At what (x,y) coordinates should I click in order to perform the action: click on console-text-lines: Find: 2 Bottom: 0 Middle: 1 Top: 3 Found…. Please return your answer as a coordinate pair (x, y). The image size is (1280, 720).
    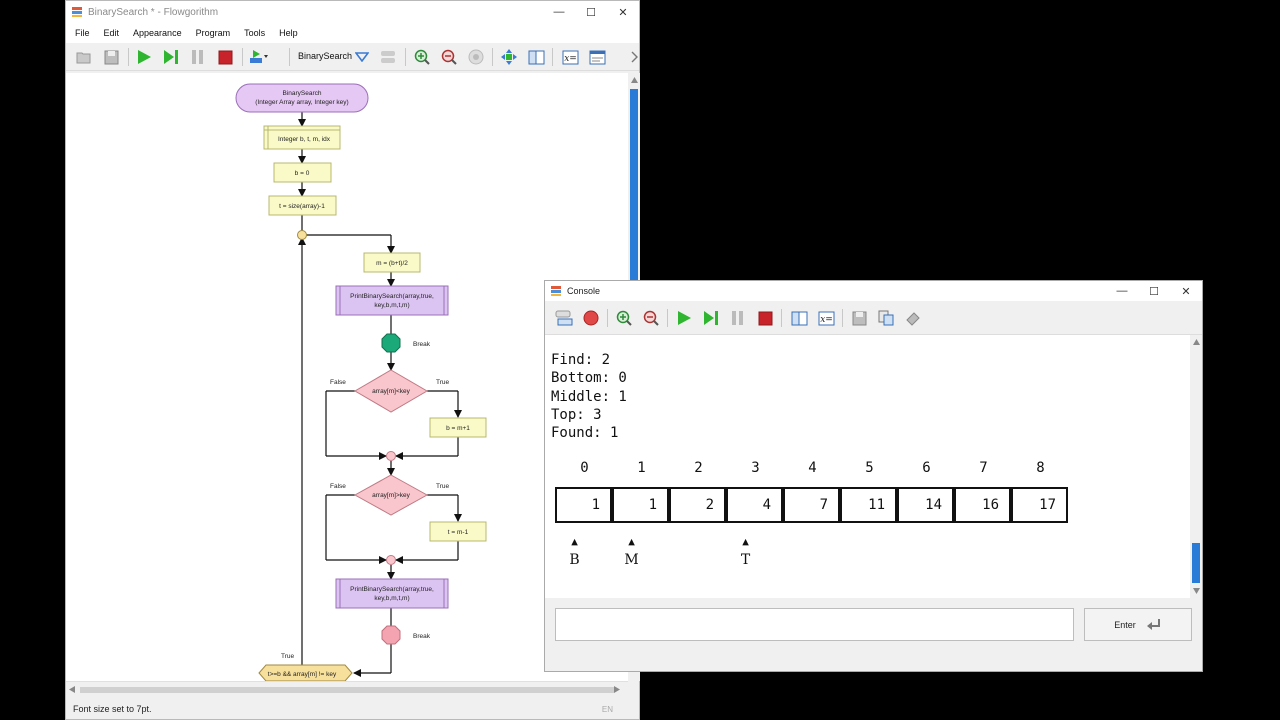
    Looking at the image, I should click on (589, 396).